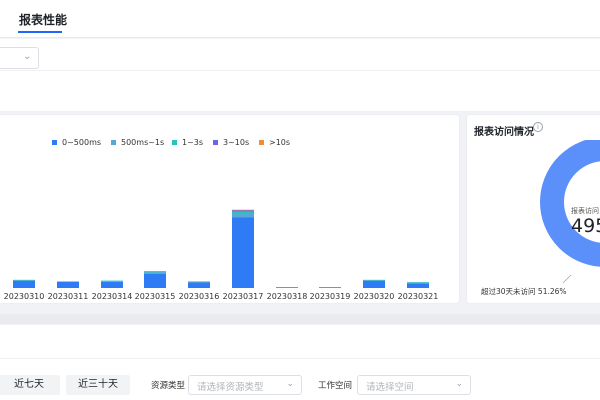 The width and height of the screenshot is (600, 400). What do you see at coordinates (243, 296) in the screenshot?
I see `x-tick-label: 20230317` at bounding box center [243, 296].